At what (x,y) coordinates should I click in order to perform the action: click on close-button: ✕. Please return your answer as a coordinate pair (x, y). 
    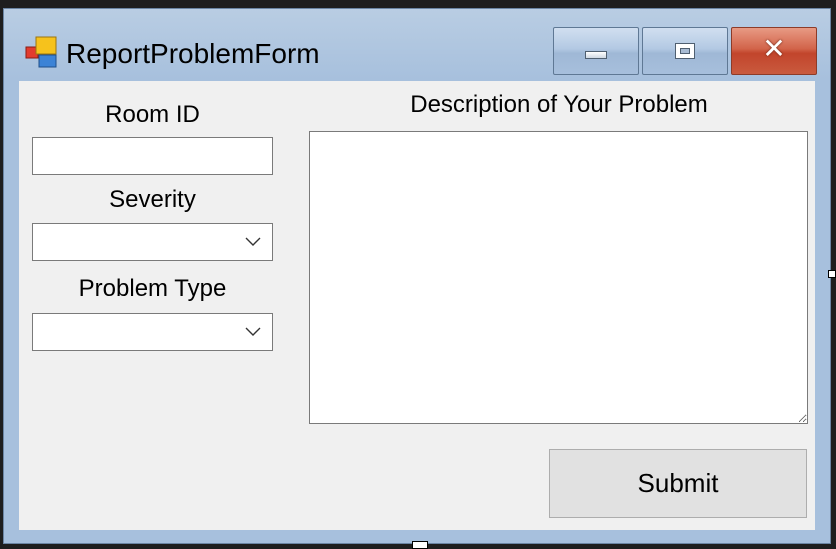
    Looking at the image, I should click on (774, 51).